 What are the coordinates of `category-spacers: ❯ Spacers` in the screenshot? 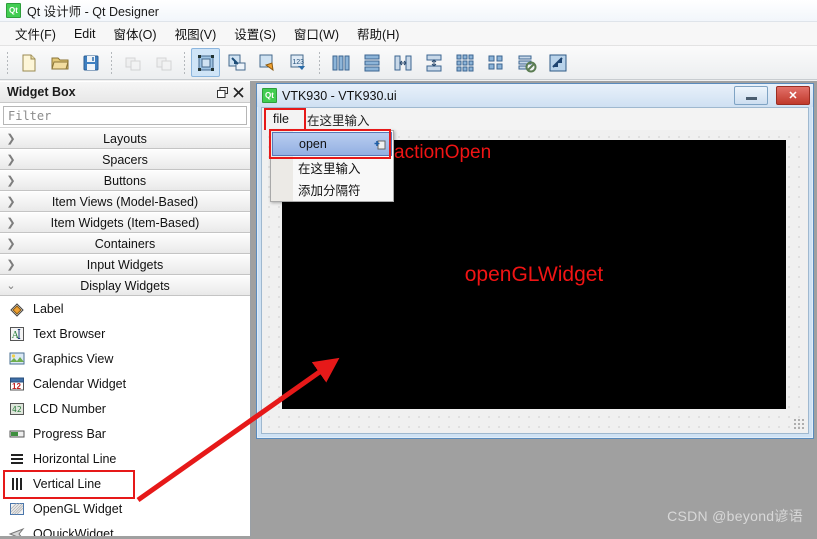 It's located at (125, 159).